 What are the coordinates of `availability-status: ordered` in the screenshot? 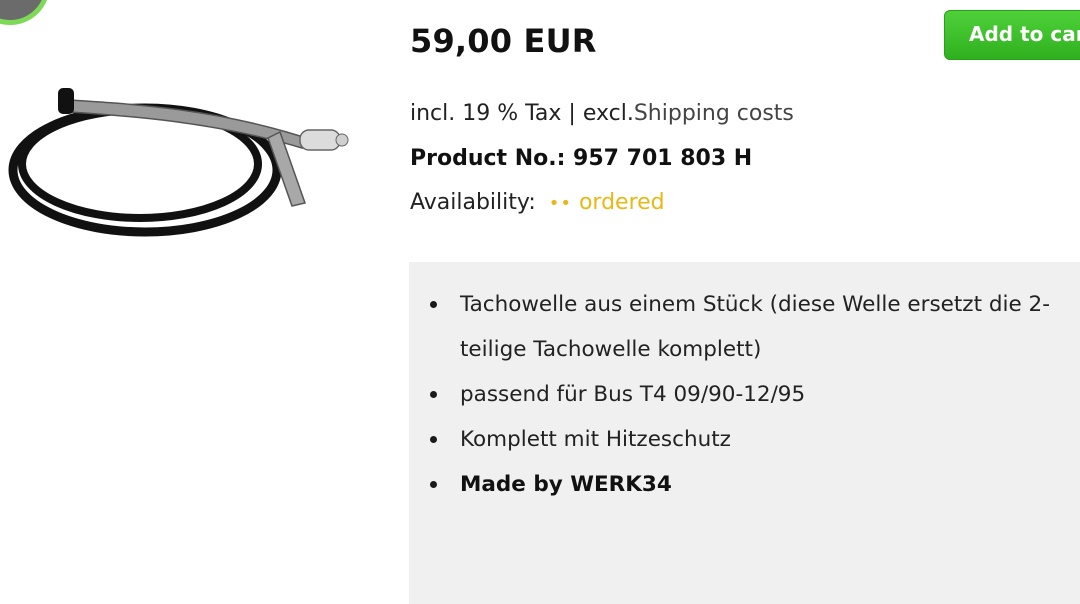 It's located at (621, 202).